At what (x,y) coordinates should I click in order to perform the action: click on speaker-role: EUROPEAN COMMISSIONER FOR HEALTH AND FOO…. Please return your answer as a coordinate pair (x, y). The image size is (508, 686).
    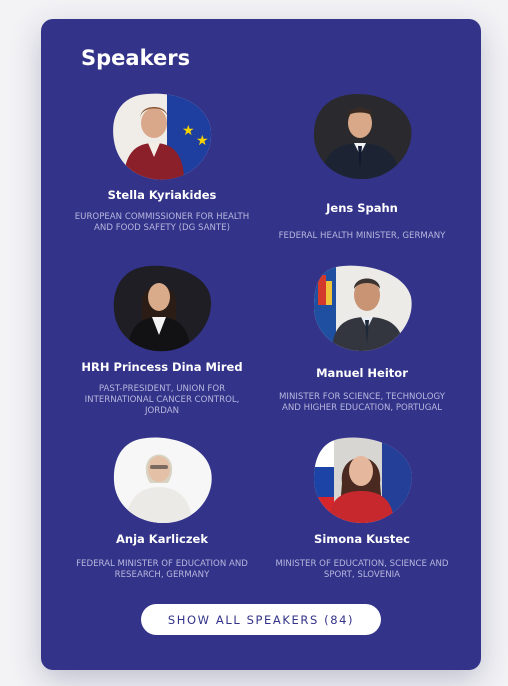
    Looking at the image, I should click on (162, 222).